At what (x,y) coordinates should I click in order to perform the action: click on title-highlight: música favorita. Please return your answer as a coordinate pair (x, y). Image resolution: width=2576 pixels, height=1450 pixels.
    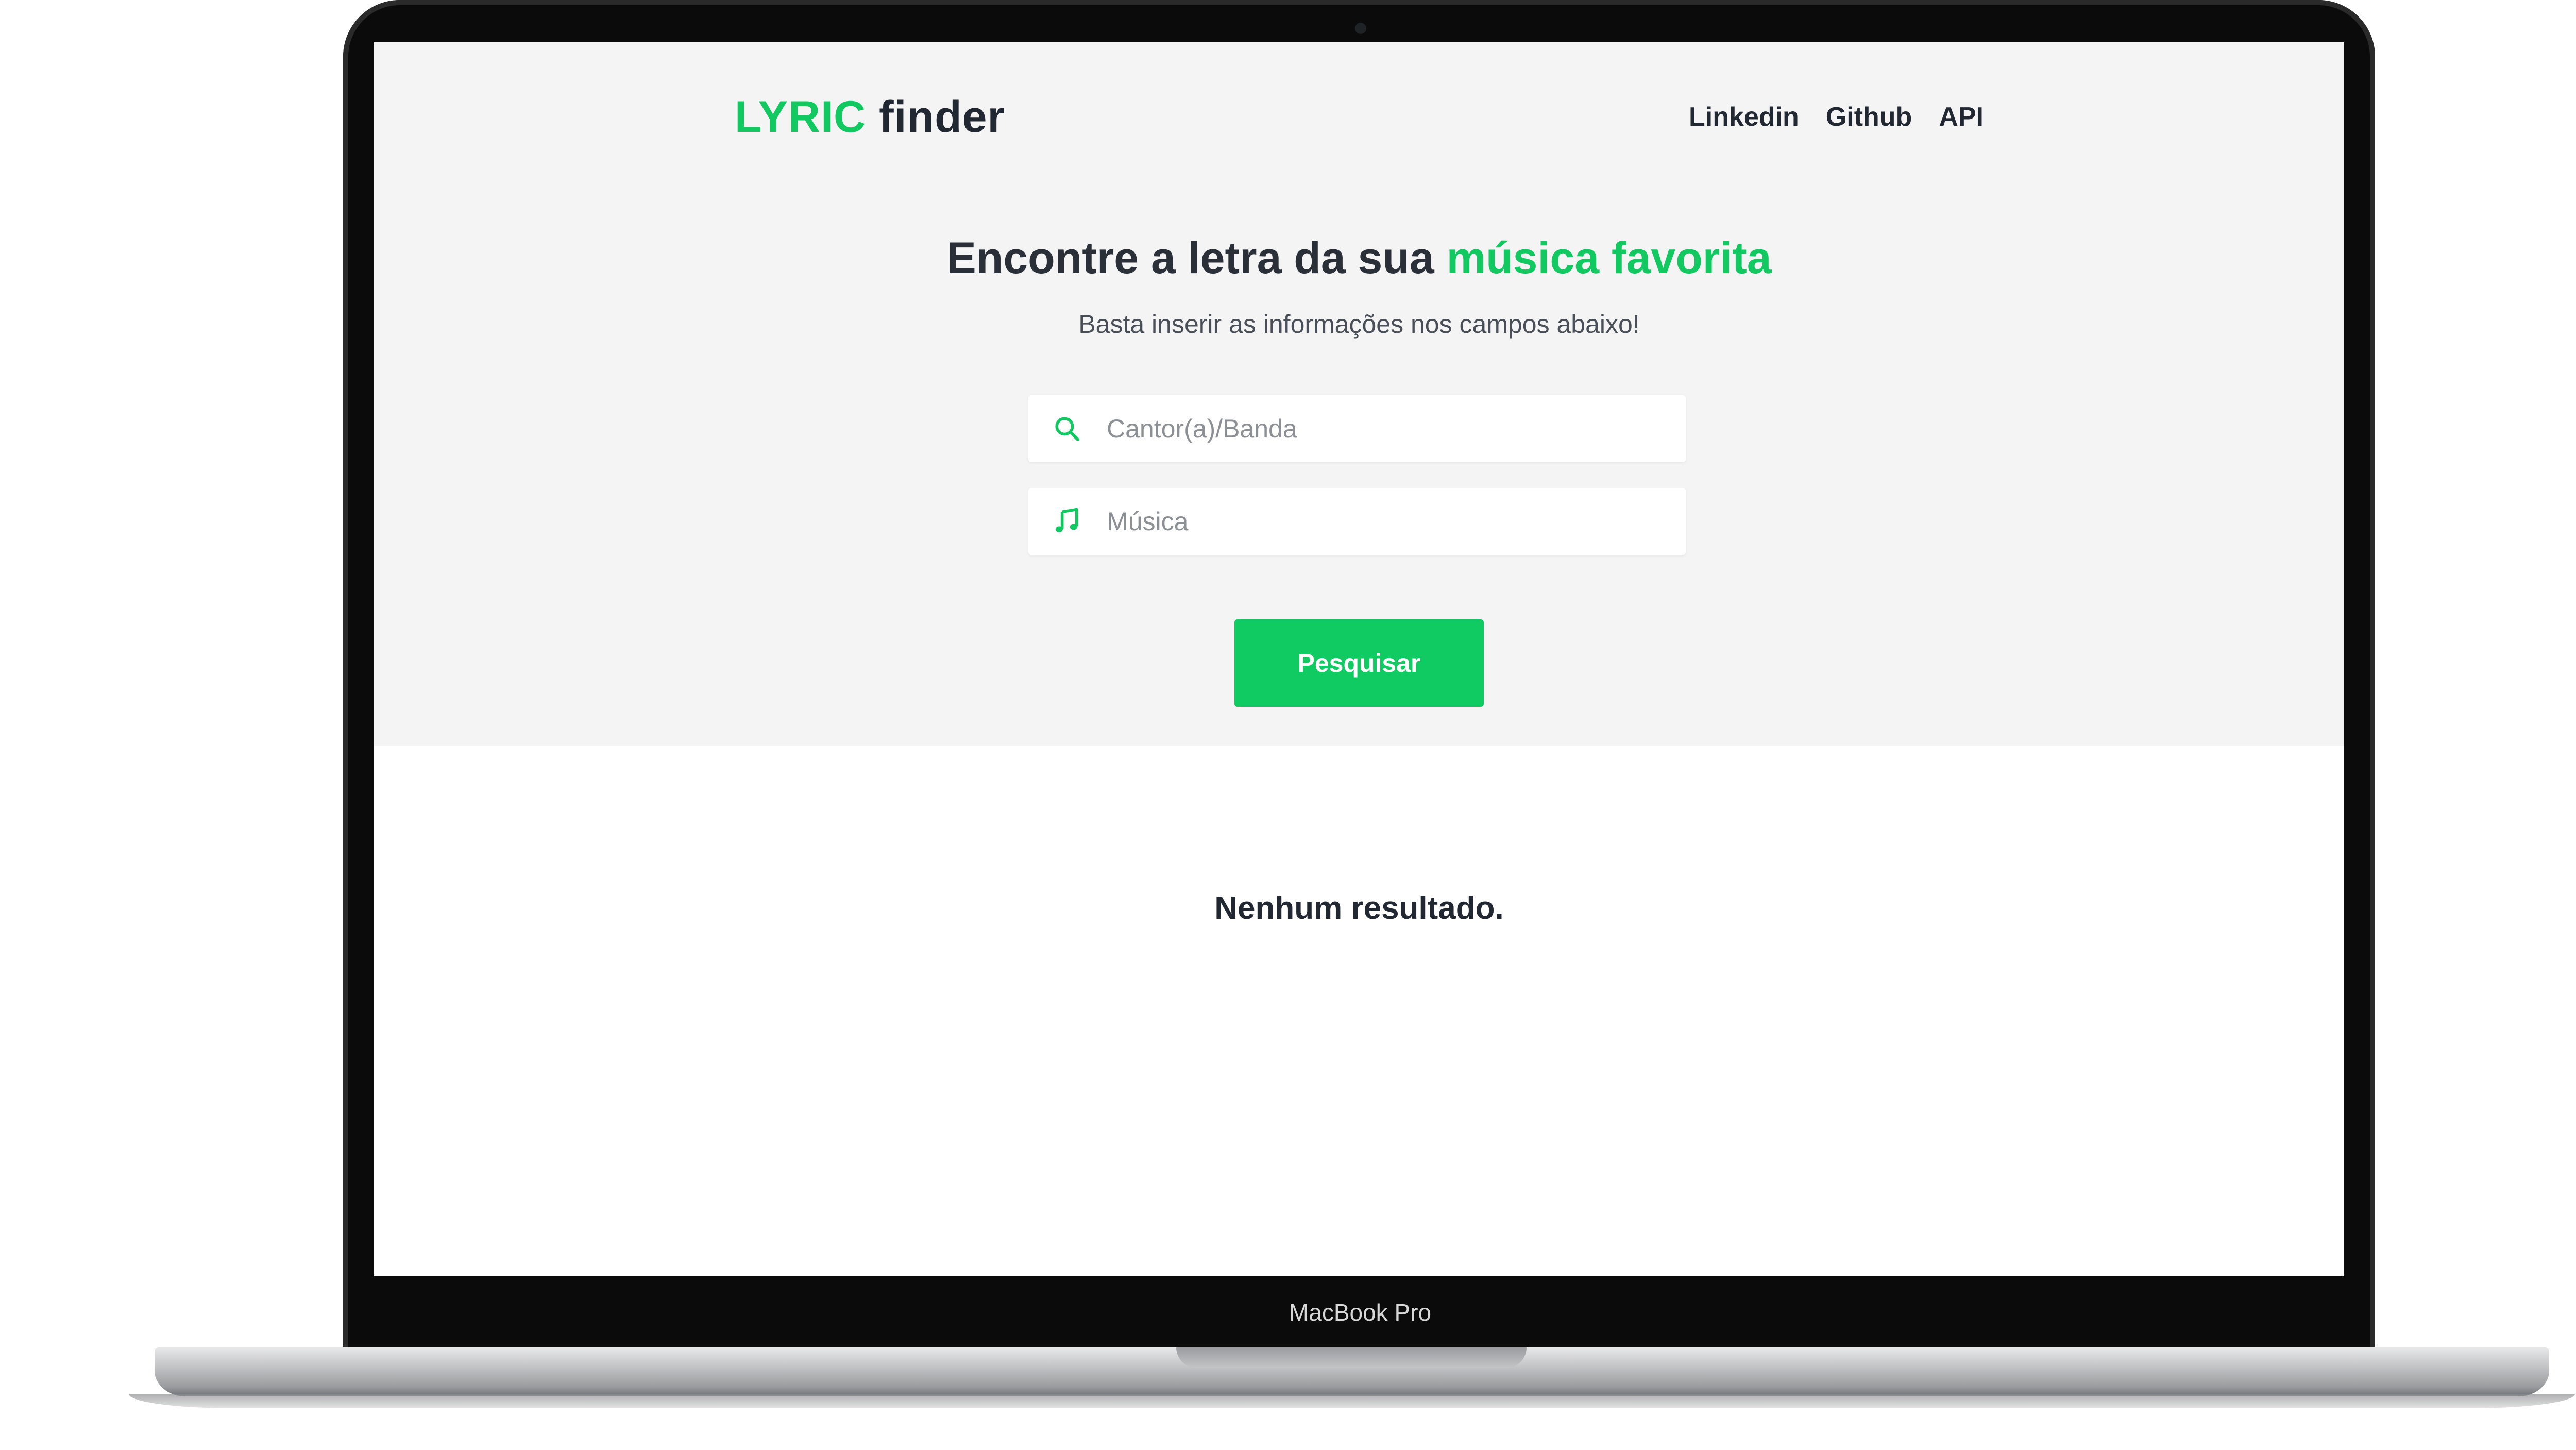
    Looking at the image, I should click on (1609, 258).